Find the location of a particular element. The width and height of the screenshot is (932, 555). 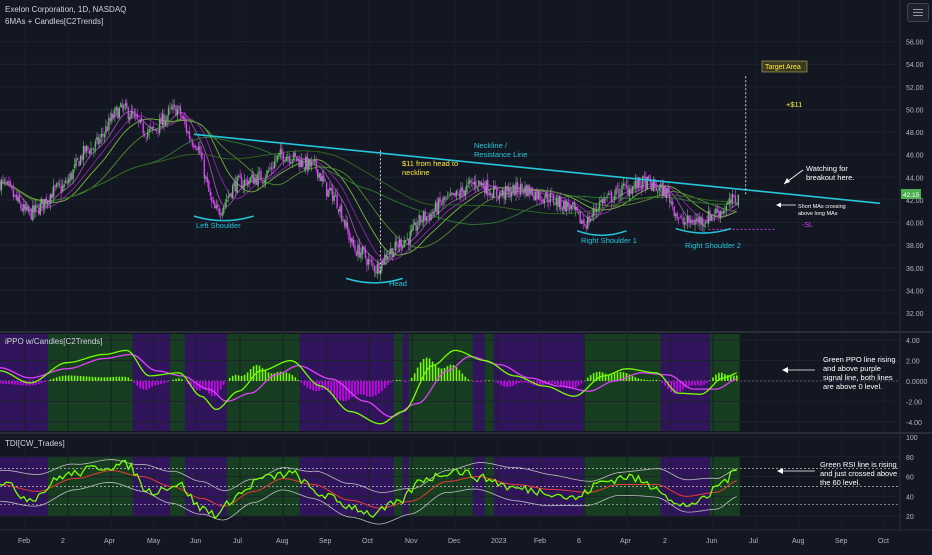

right-shoulder-2-label: Right Shoulder 2 is located at coordinates (713, 245).